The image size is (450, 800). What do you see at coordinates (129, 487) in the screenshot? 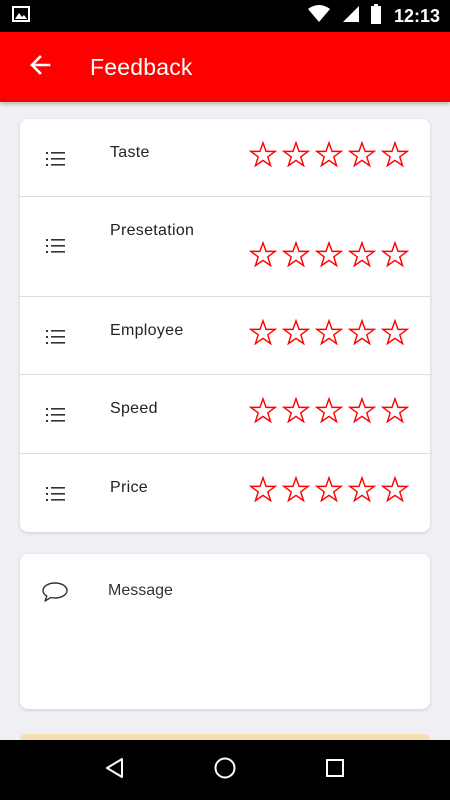
I see `rating-label: Price` at bounding box center [129, 487].